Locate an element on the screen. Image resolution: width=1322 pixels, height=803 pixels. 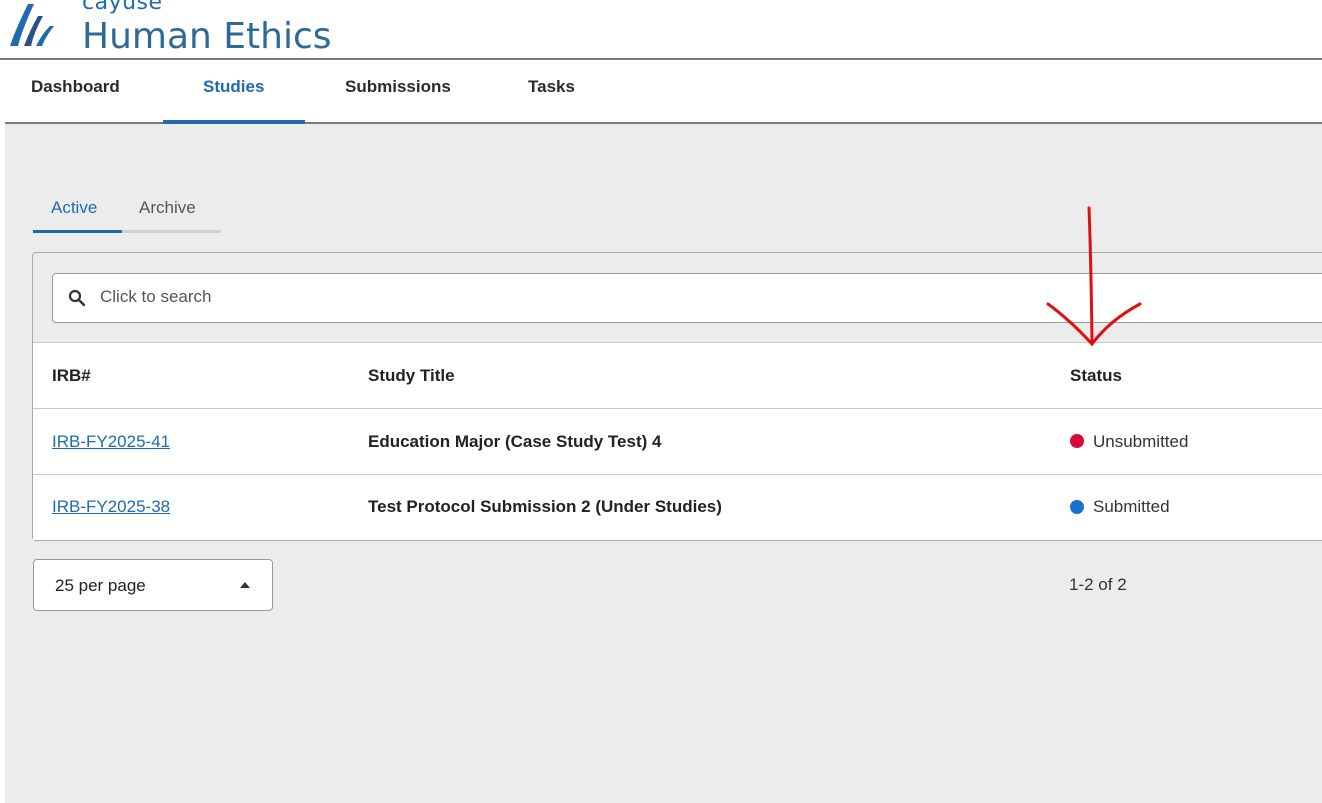
header-row-divider is located at coordinates (677, 408).